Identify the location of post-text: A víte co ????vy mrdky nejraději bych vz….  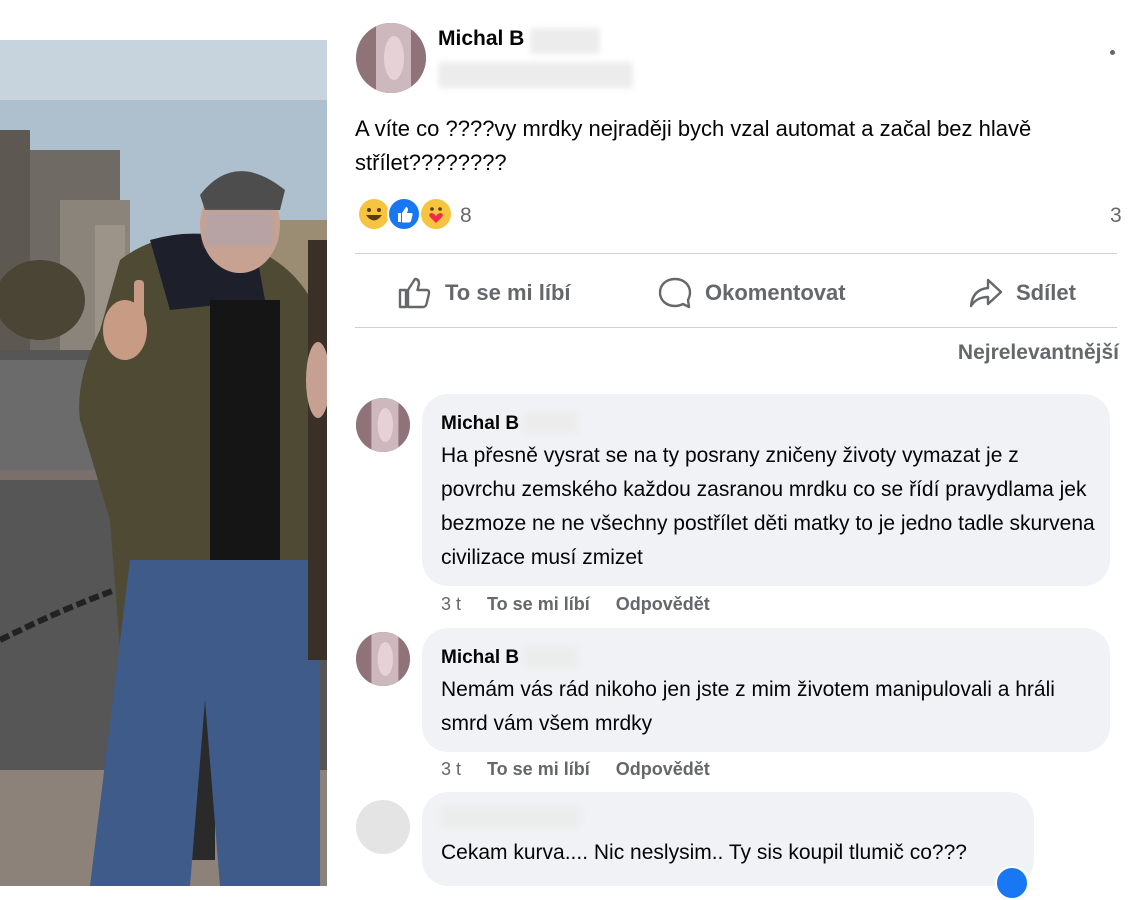
(693, 145).